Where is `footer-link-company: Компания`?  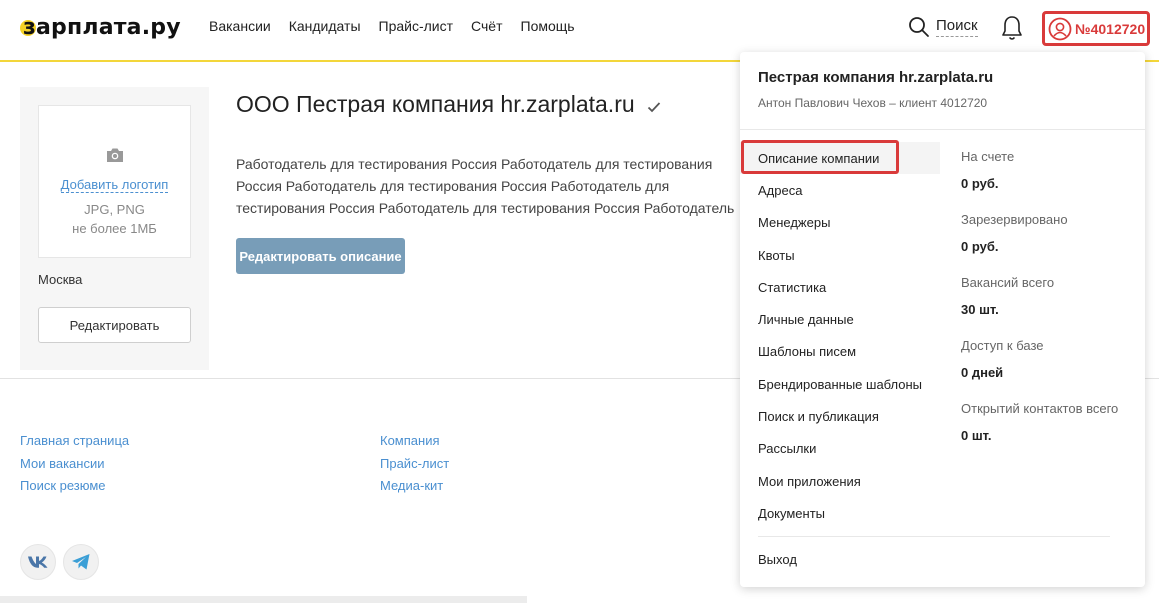
footer-link-company: Компания is located at coordinates (414, 441).